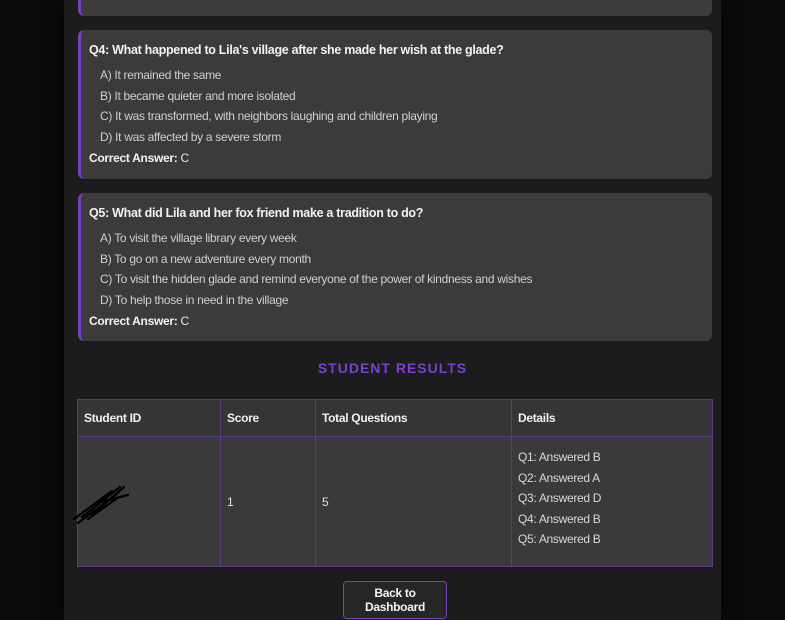 The height and width of the screenshot is (620, 785). What do you see at coordinates (559, 457) in the screenshot?
I see `detail-item: Q1: Answered B` at bounding box center [559, 457].